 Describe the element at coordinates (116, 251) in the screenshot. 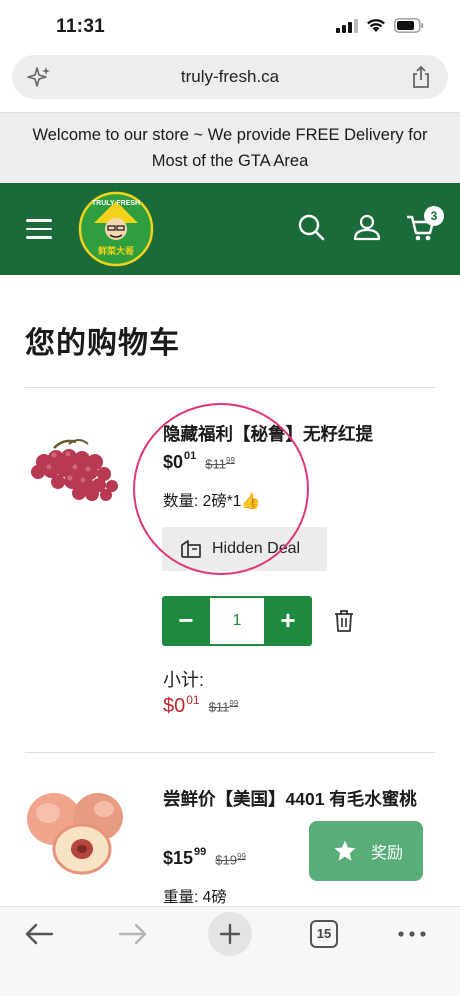

I see `logo-subtext: 鲜菜大哥` at that location.